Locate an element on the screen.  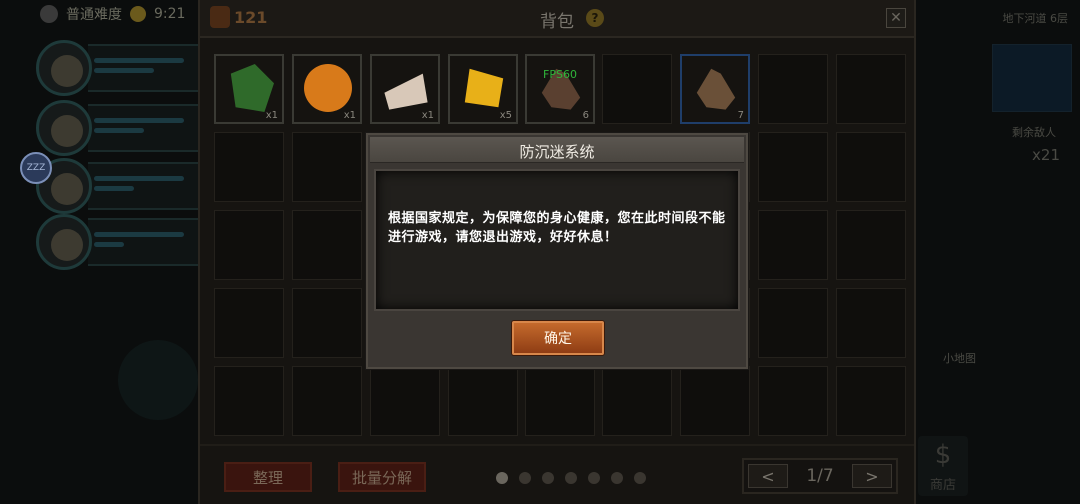
item-quantity: 6 is located at coordinates (585, 115).